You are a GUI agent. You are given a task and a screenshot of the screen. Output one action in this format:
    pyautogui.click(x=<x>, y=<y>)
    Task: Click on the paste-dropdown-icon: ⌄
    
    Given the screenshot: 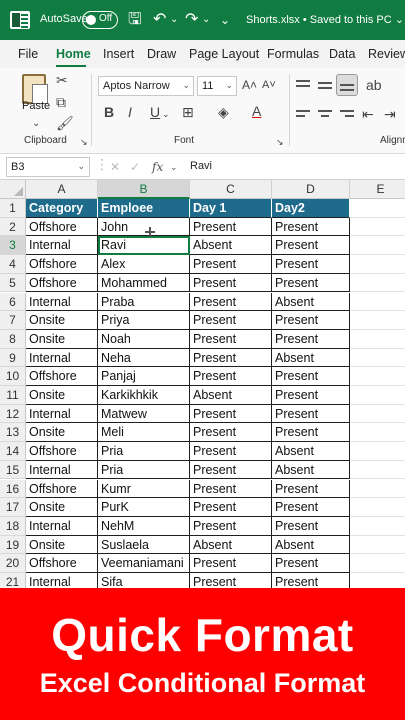 What is the action you would take?
    pyautogui.click(x=36, y=124)
    